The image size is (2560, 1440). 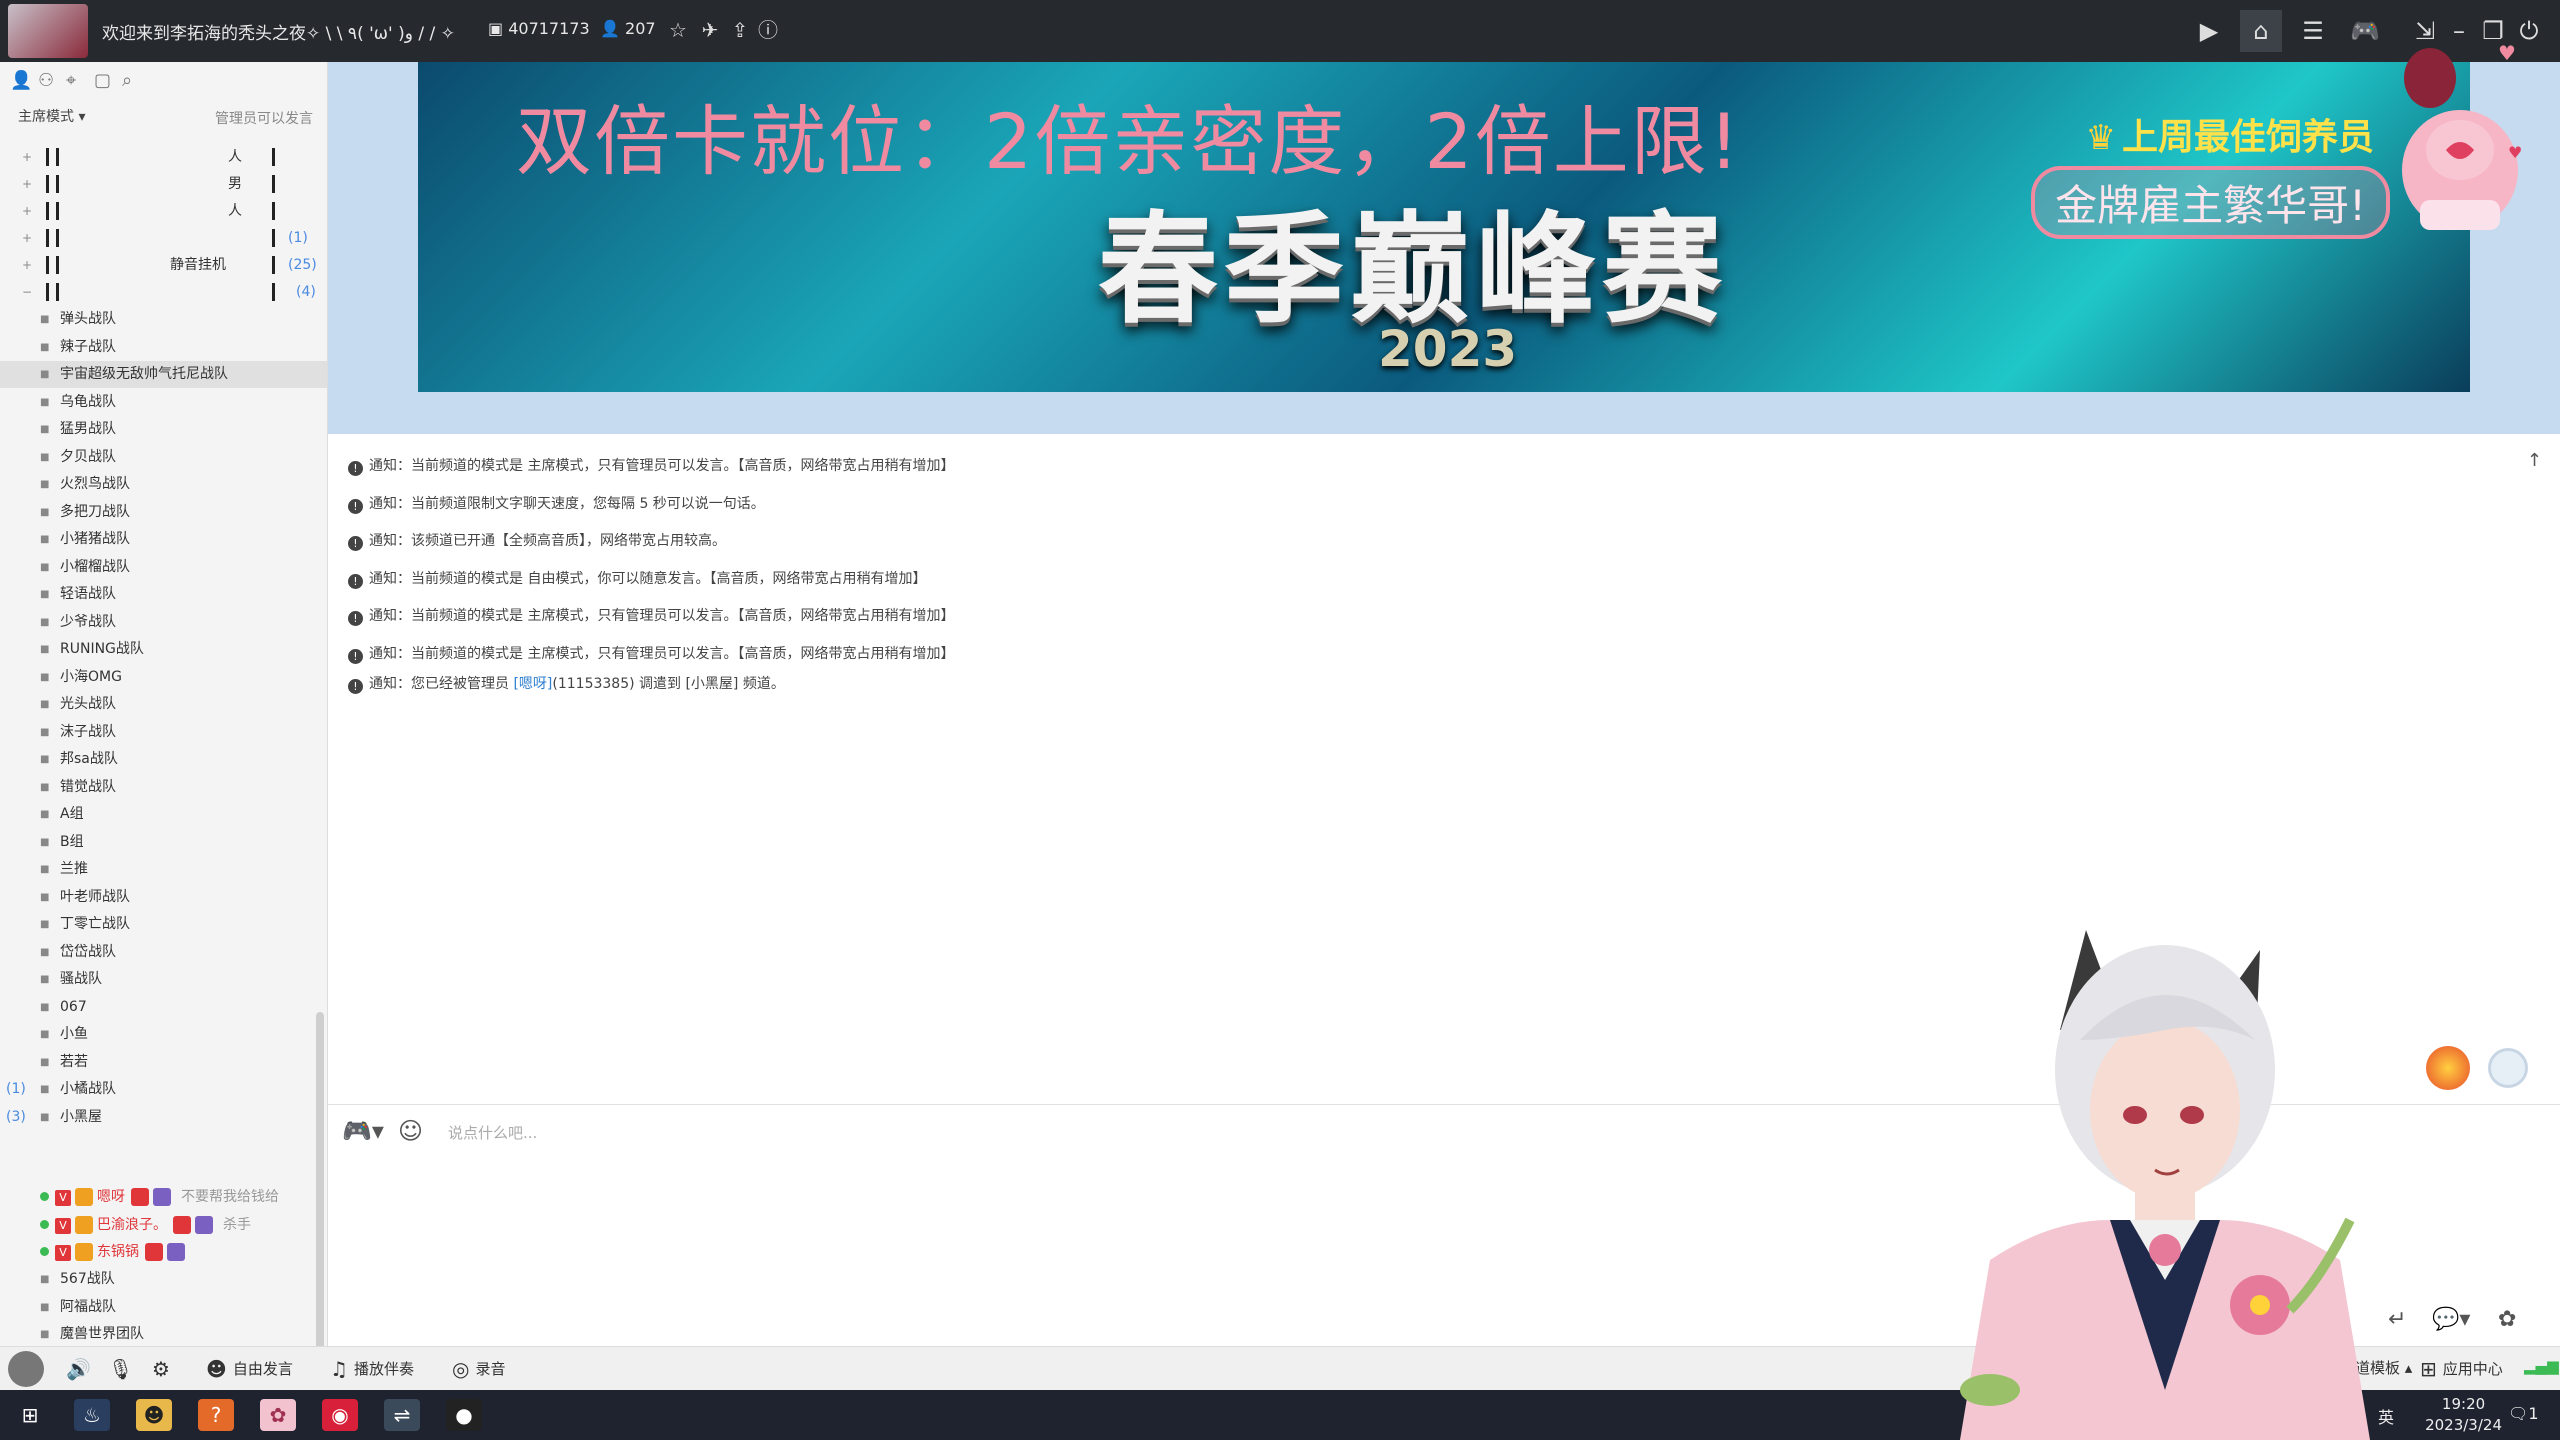 I want to click on channel-item: ■ RUNING战队, so click(x=163, y=649).